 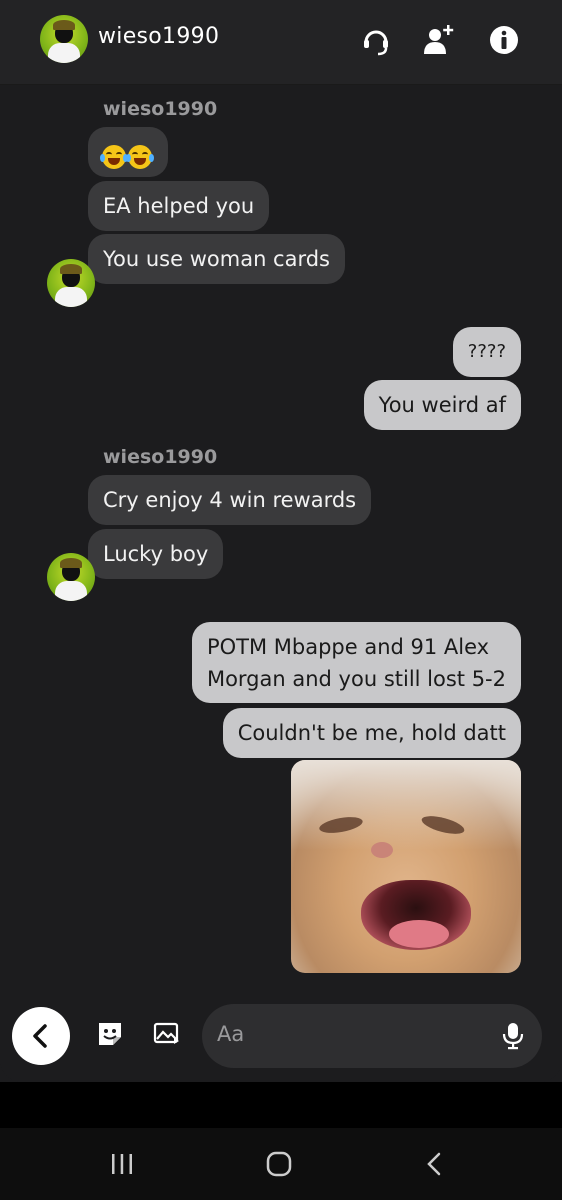 I want to click on message-bubble: You weird af, so click(x=442, y=405).